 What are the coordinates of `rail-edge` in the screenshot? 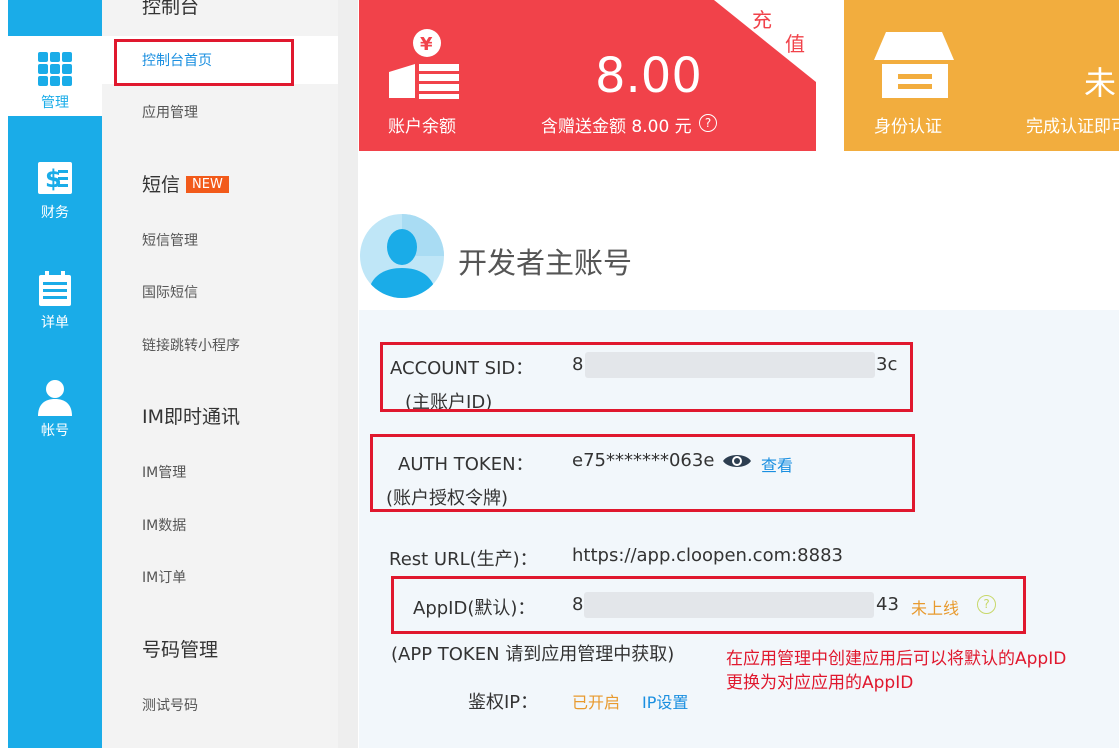 It's located at (4, 374).